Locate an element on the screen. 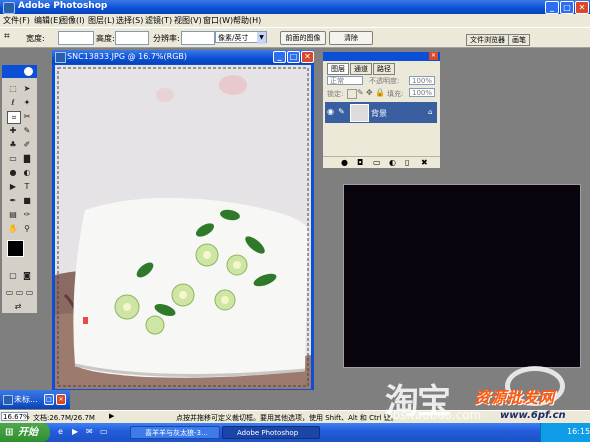 The image size is (590, 442). pen-tool-icon: ✒ is located at coordinates (13, 200).